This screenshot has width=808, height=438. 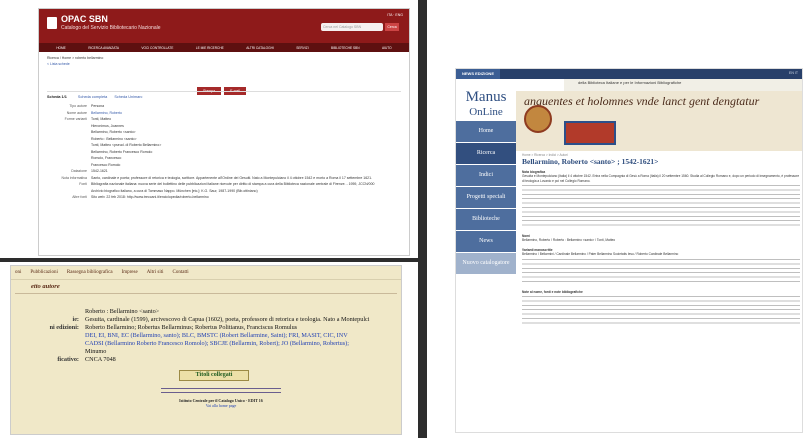 What do you see at coordinates (103, 48) in the screenshot?
I see `nav-ricerca-avanzata: Ricerca avanzata` at bounding box center [103, 48].